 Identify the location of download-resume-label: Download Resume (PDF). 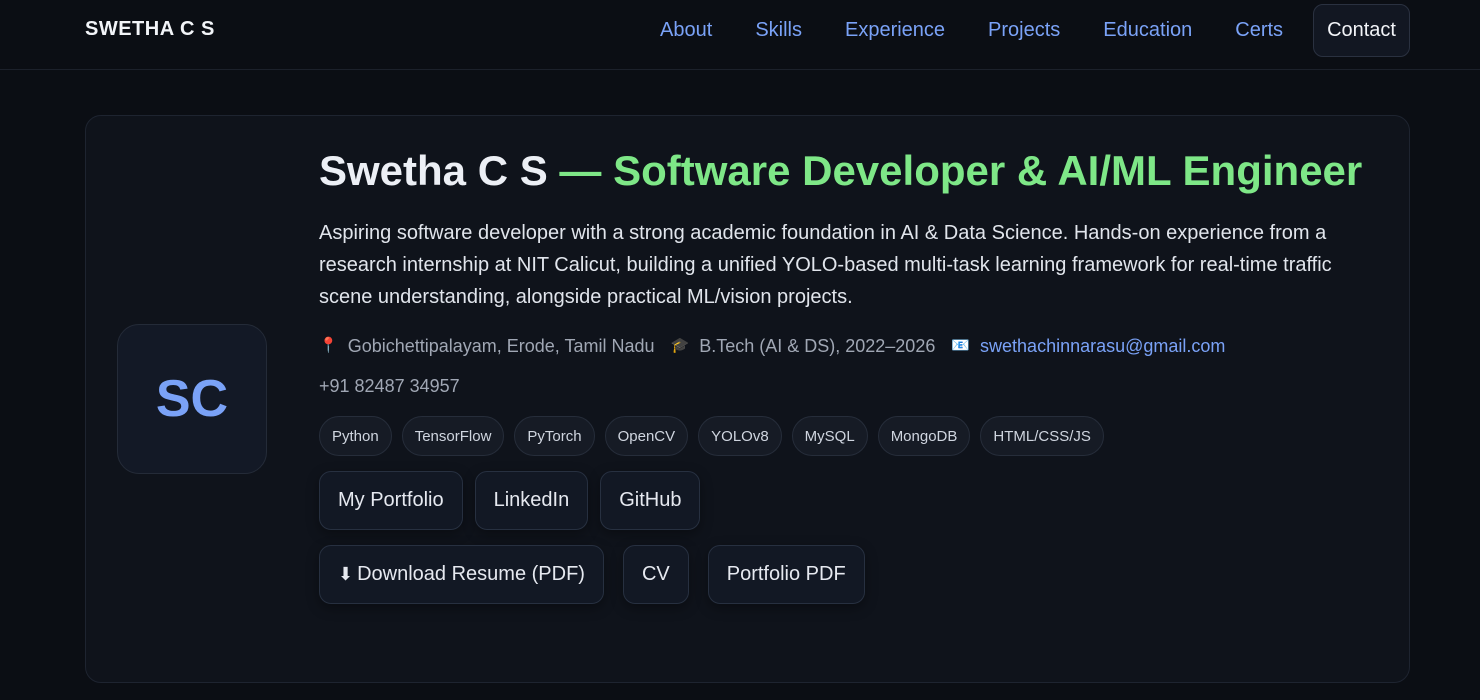
(471, 574).